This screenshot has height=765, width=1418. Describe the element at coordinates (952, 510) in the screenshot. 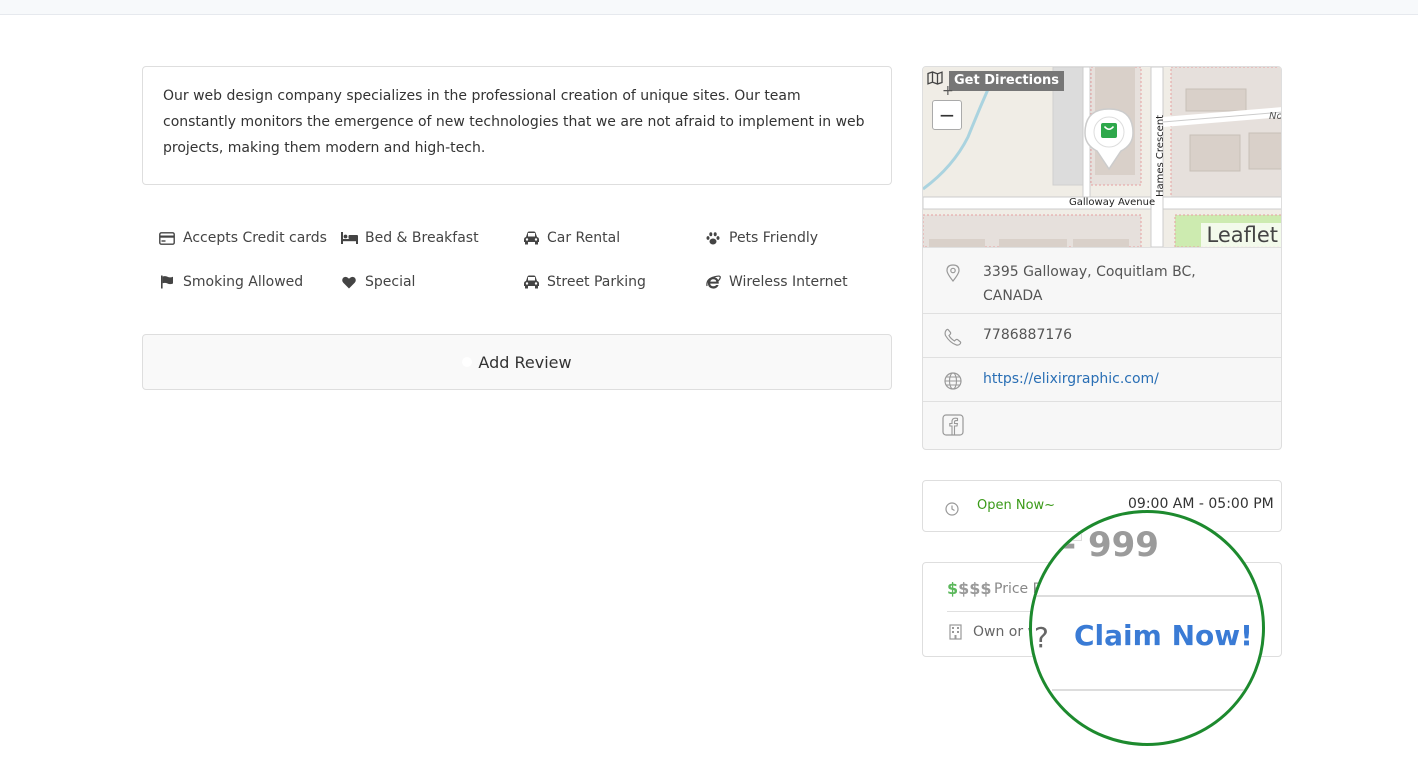

I see `clock-icon` at that location.